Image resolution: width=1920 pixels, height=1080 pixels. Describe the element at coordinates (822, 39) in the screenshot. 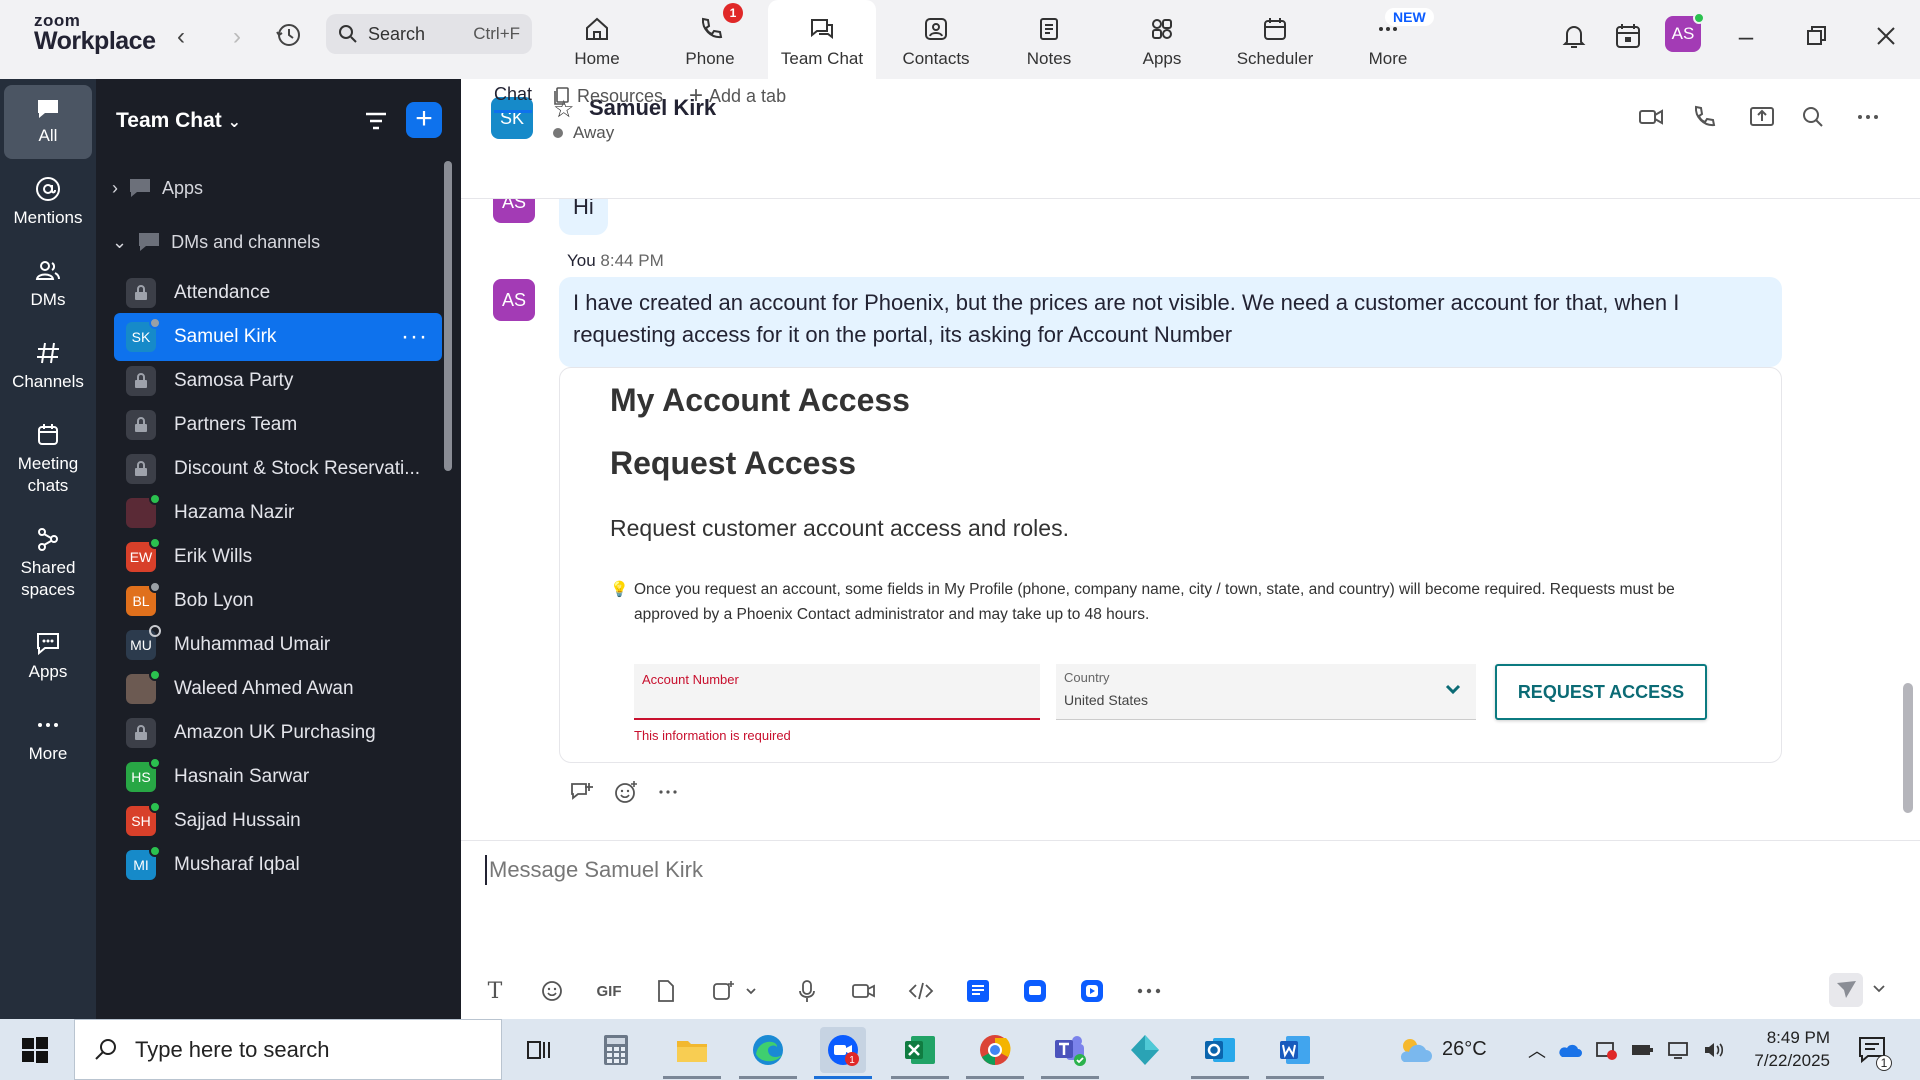

I see `tab-team-chat: Team Chat` at that location.